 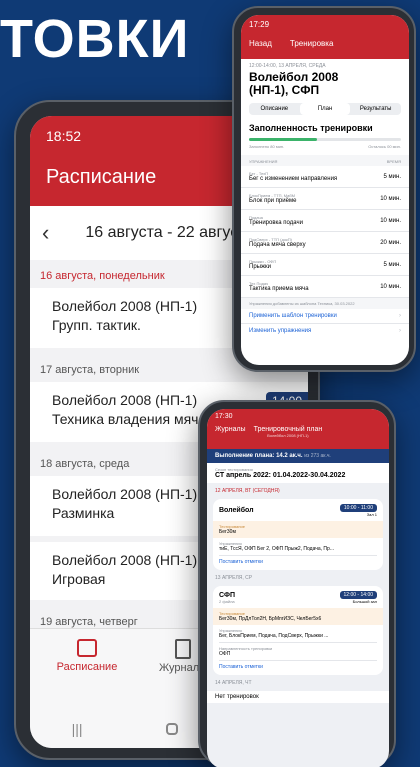 What do you see at coordinates (233, 683) in the screenshot?
I see `day-3: 14 АПРЕЛЯ, ЧТ` at bounding box center [233, 683].